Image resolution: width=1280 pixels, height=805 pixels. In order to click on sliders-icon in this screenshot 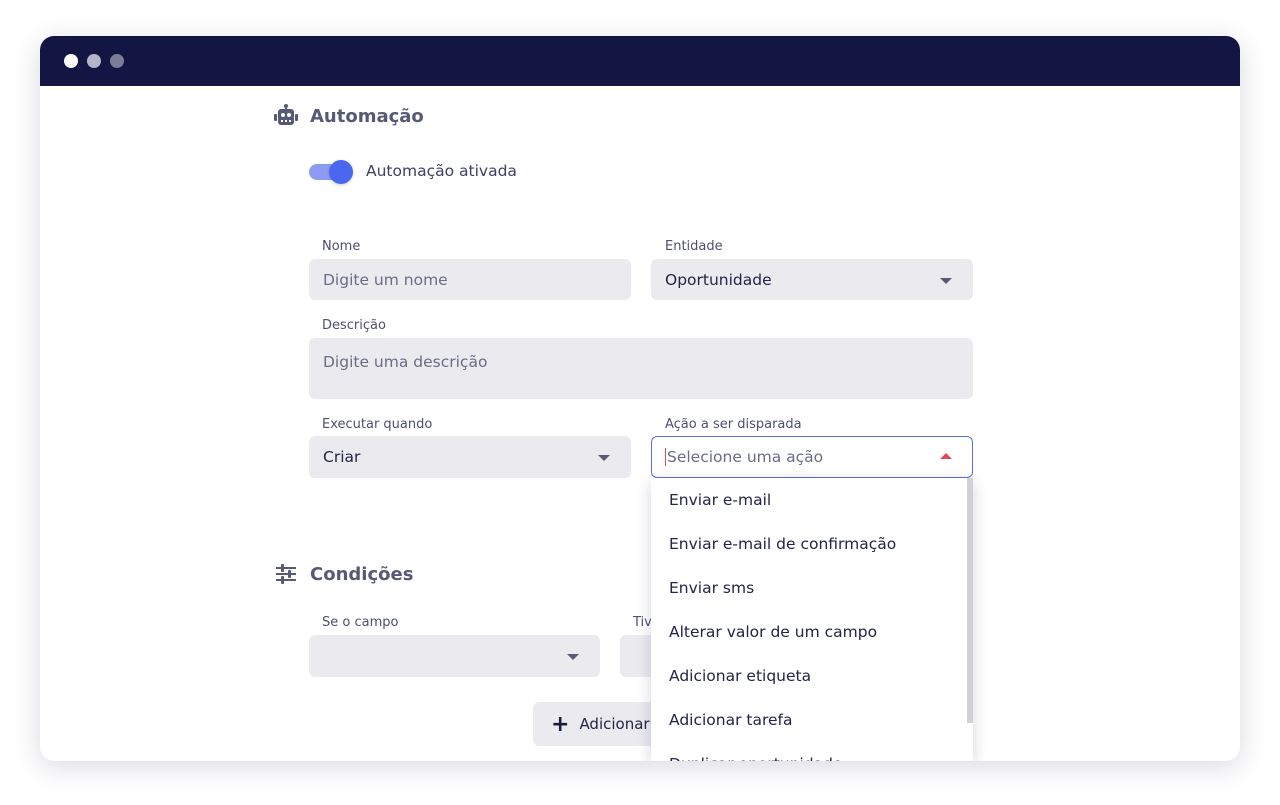, I will do `click(286, 574)`.